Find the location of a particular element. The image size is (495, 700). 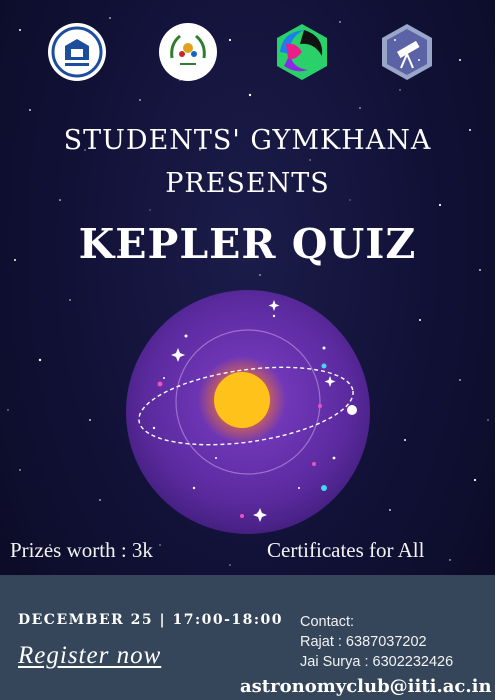

presents-line: PRESENTS is located at coordinates (247, 183).